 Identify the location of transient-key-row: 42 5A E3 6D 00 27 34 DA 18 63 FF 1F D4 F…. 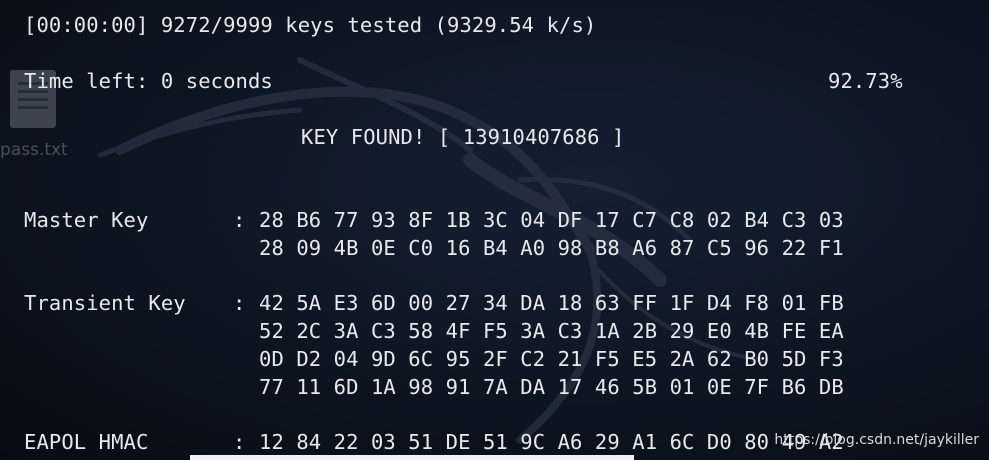
(551, 303).